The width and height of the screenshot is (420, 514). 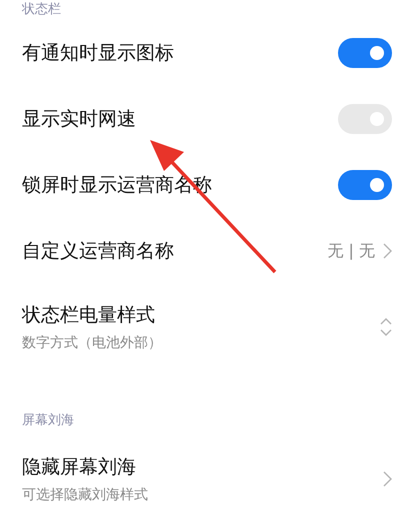 I want to click on setting-title: 有通知时显示图标, so click(x=98, y=53).